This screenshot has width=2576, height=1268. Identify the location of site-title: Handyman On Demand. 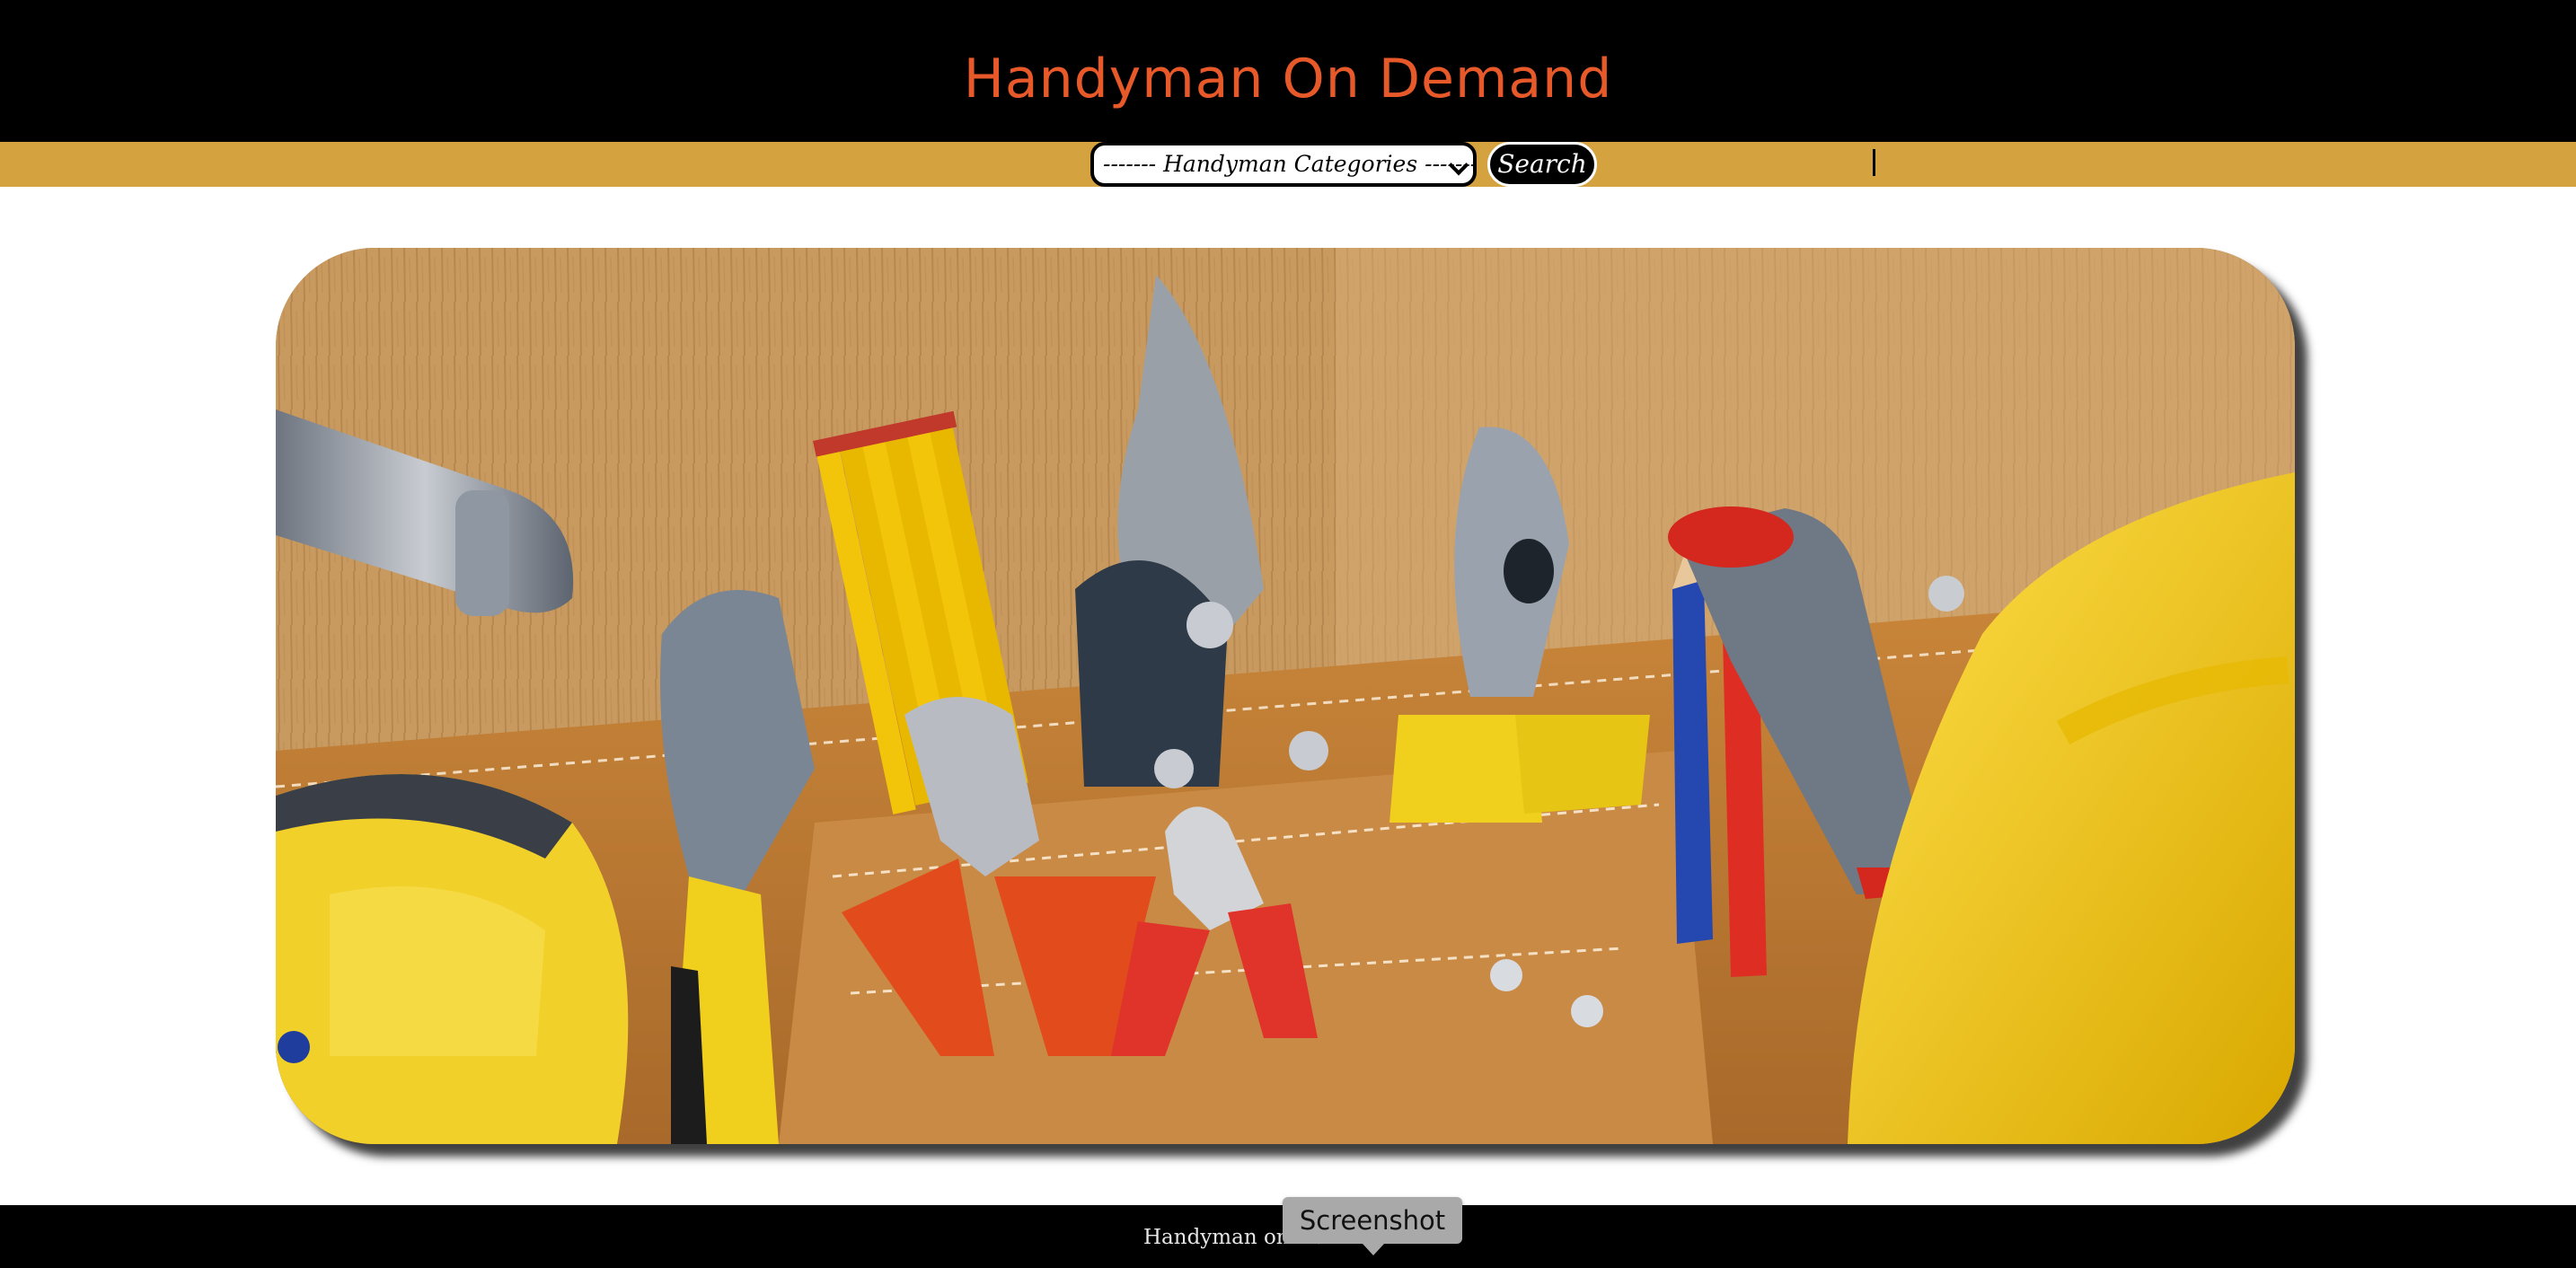
(1288, 79).